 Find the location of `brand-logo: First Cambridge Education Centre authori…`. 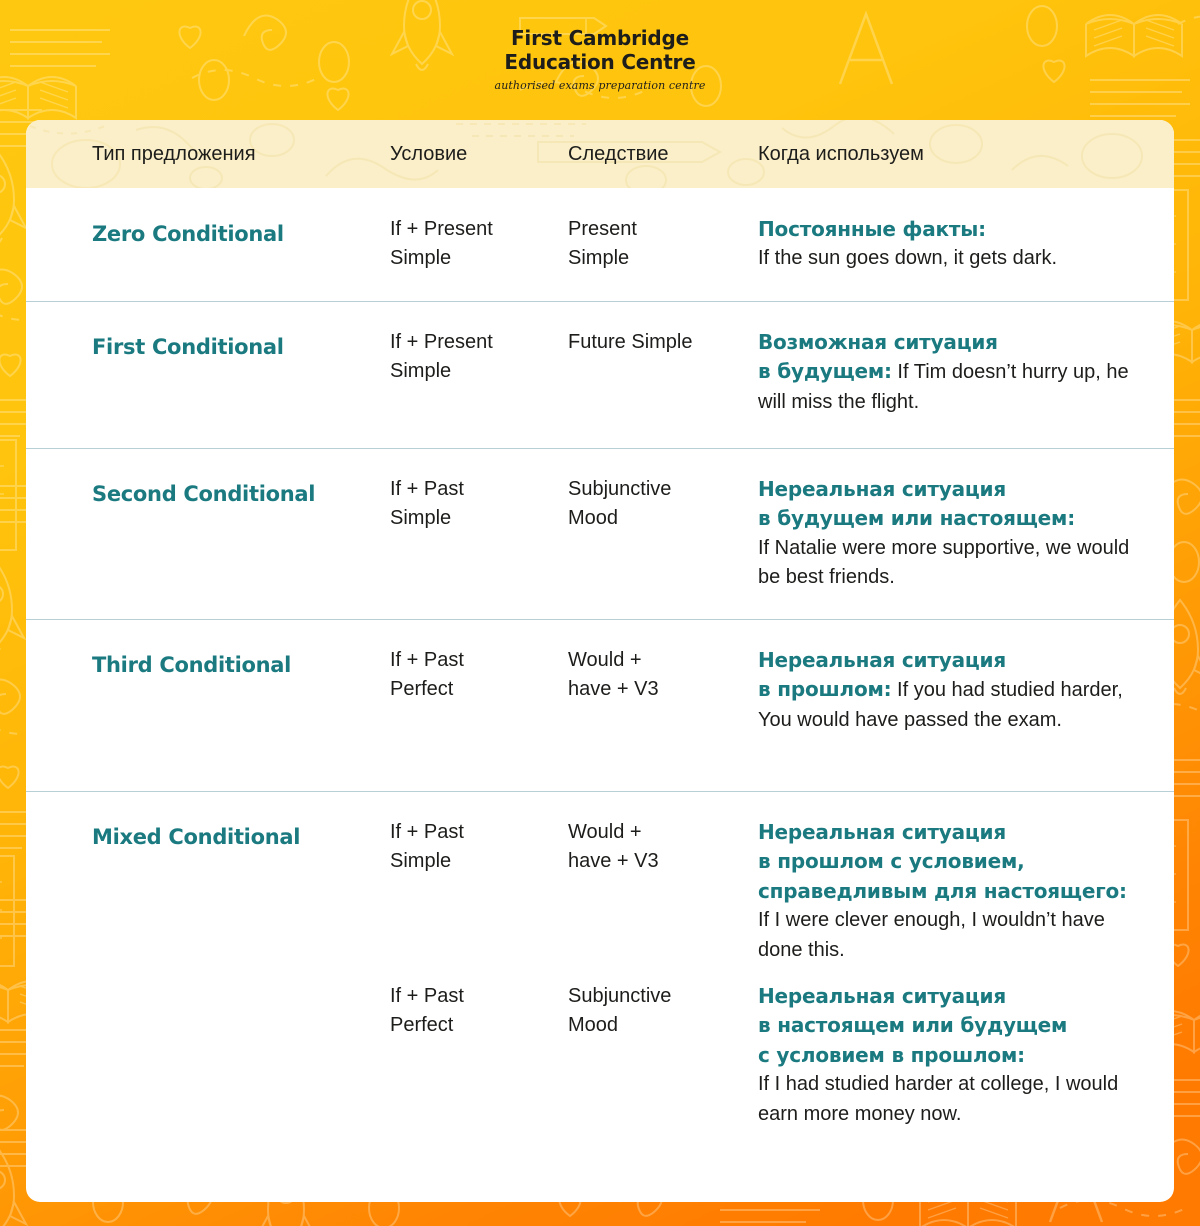

brand-logo: First Cambridge Education Centre authori… is located at coordinates (600, 59).